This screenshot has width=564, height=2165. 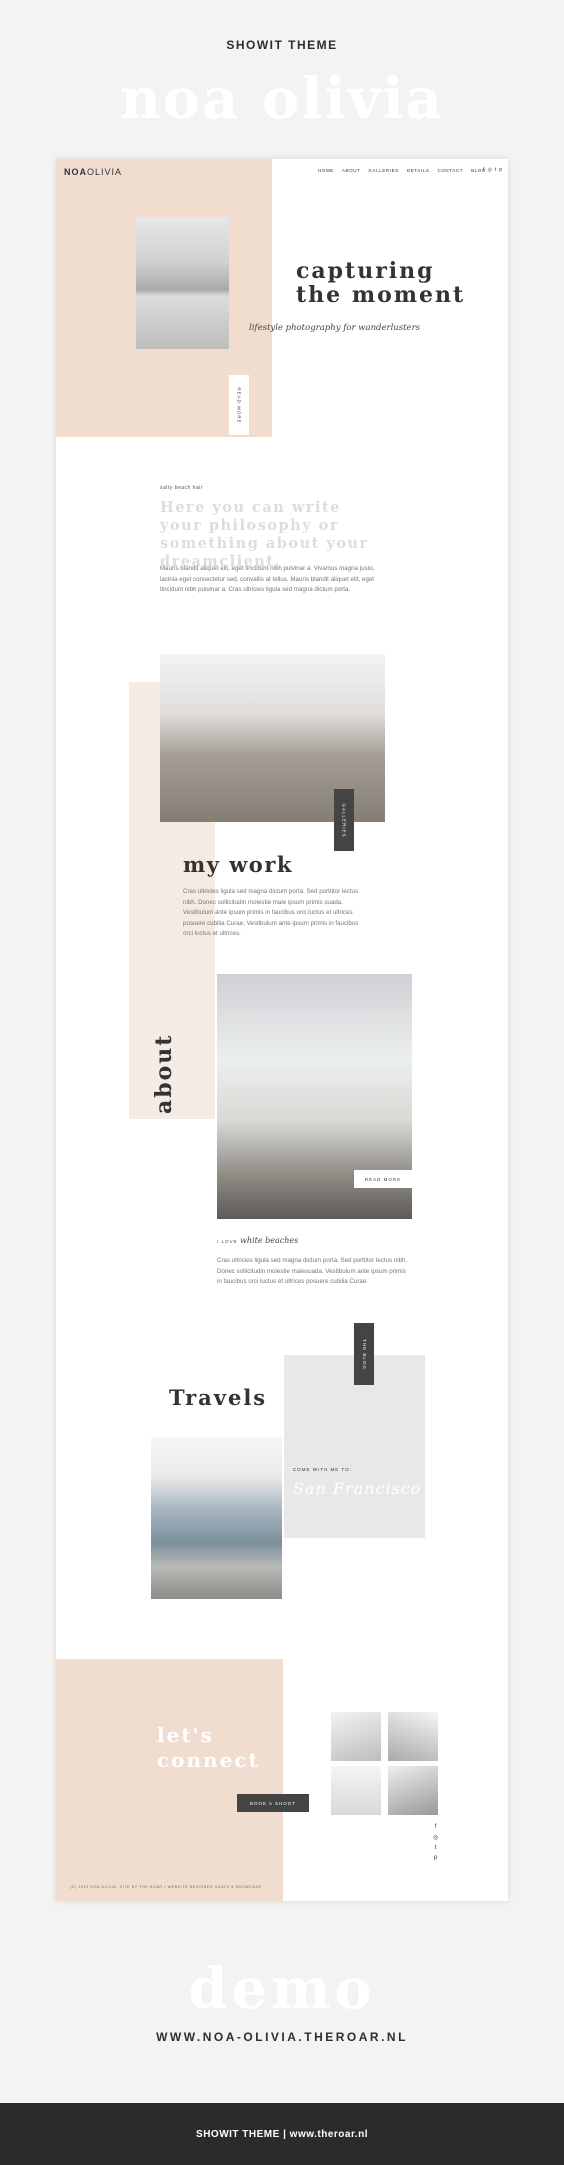 What do you see at coordinates (282, 2134) in the screenshot?
I see `bottom-bar: SHOWIT THEME | www.theroar.nl` at bounding box center [282, 2134].